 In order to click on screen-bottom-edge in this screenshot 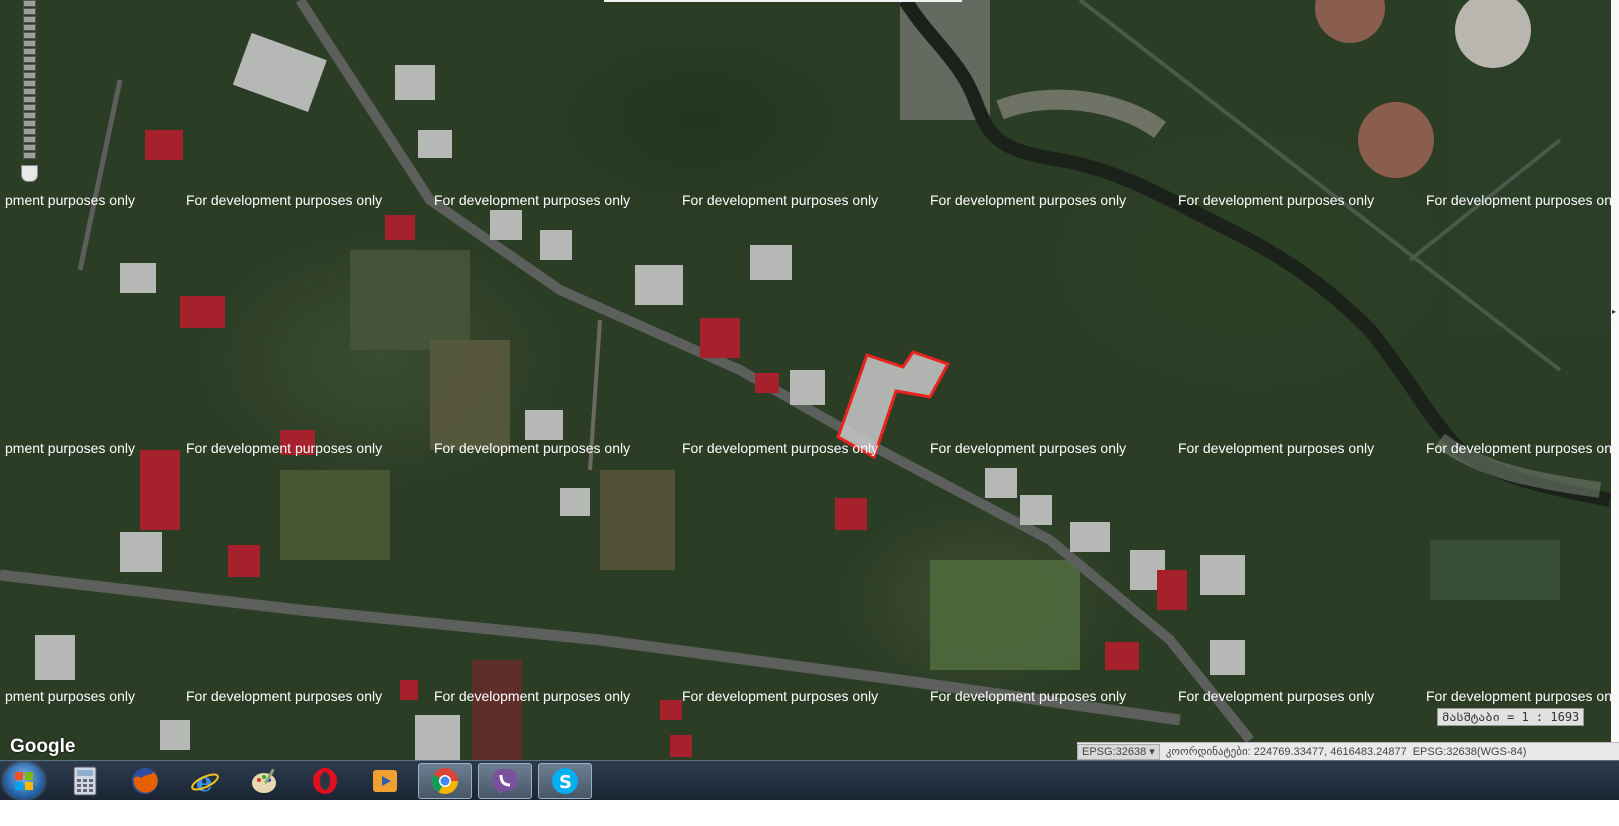, I will do `click(809, 813)`.